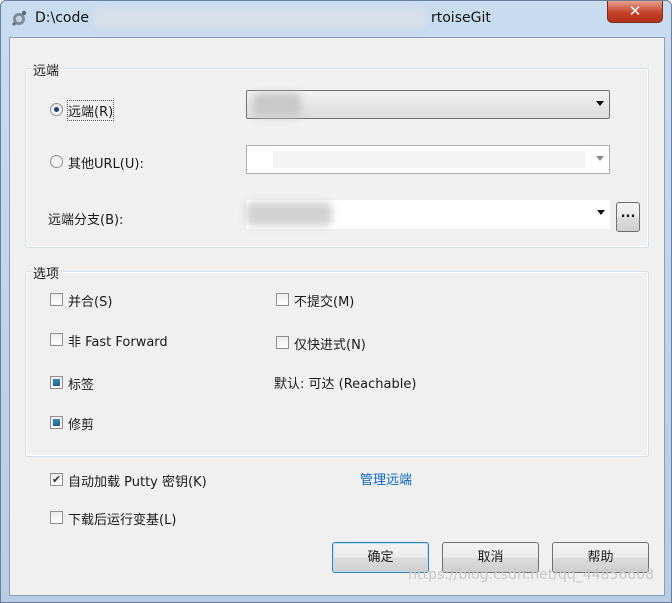  What do you see at coordinates (19, 18) in the screenshot?
I see `tortoisegit-icon` at bounding box center [19, 18].